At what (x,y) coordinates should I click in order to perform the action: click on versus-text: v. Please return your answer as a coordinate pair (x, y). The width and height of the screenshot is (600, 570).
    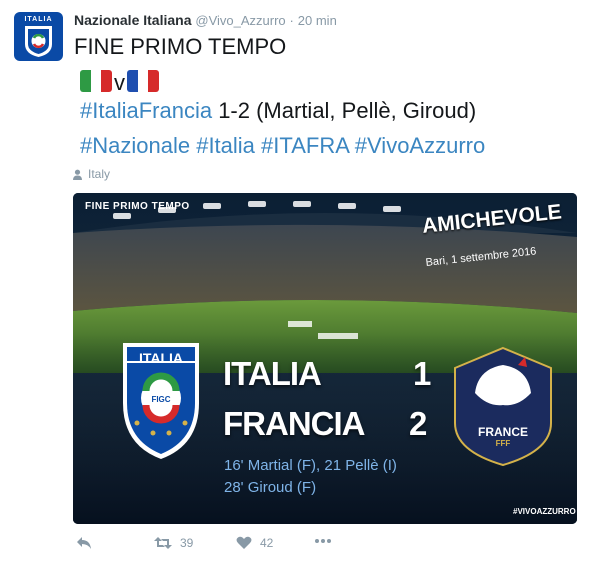
    Looking at the image, I should click on (119, 82).